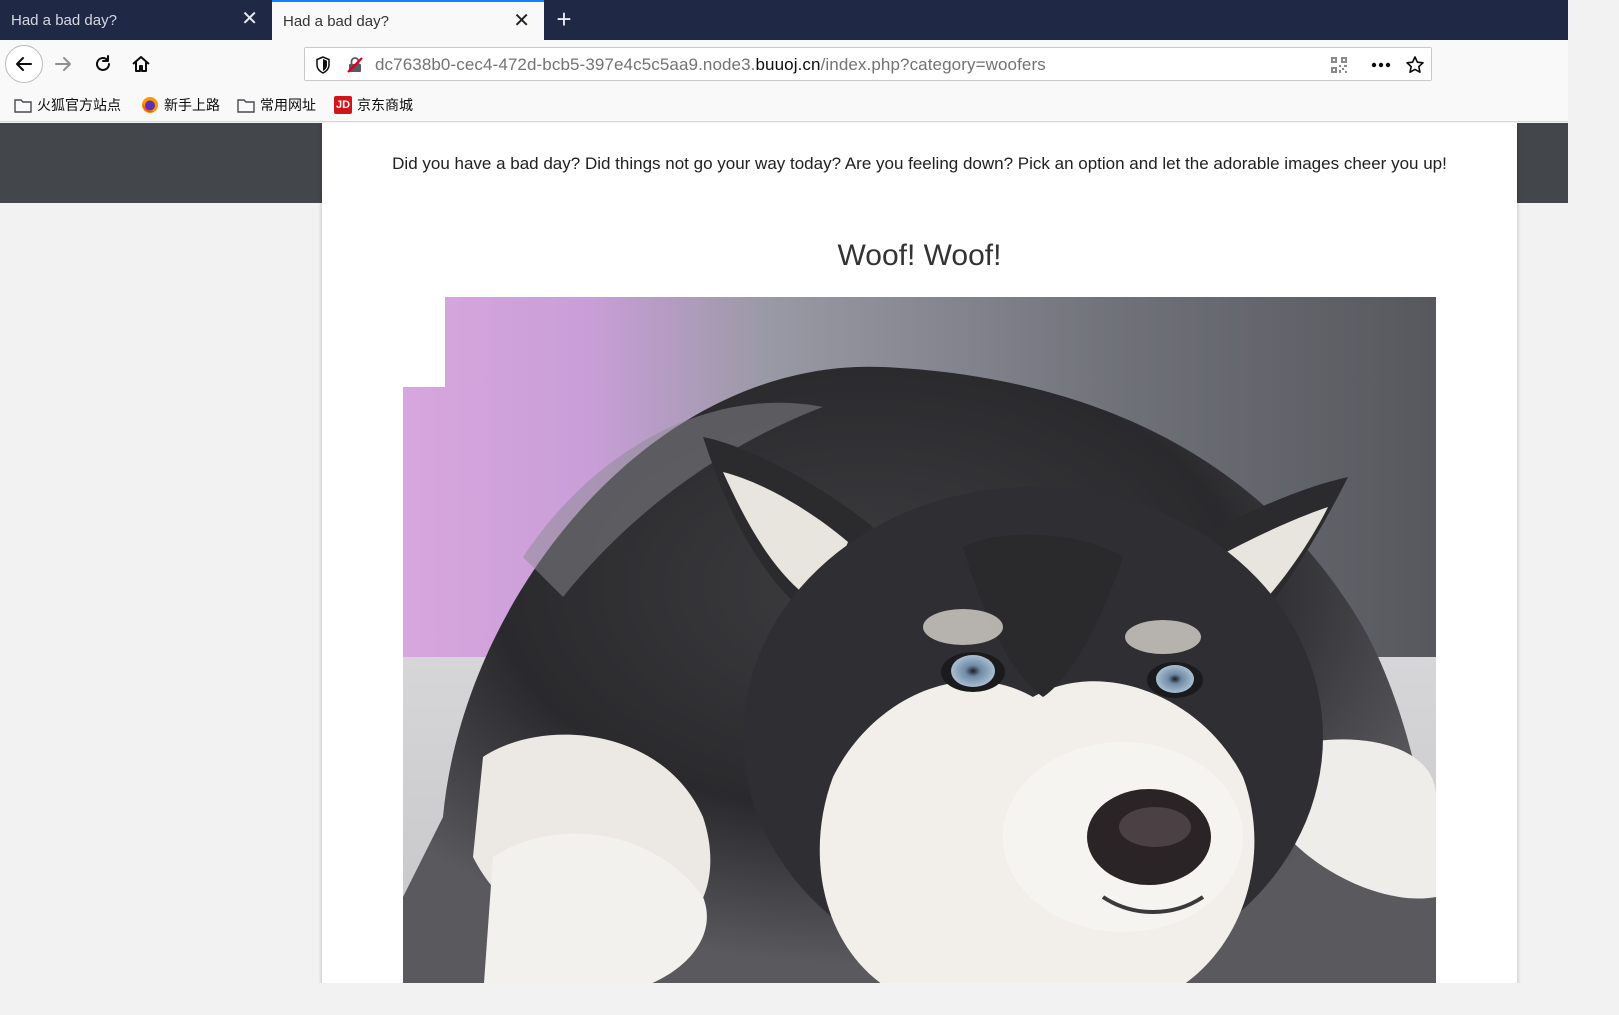 Image resolution: width=1619 pixels, height=1015 pixels. I want to click on bookmark-item: 常用网址, so click(276, 105).